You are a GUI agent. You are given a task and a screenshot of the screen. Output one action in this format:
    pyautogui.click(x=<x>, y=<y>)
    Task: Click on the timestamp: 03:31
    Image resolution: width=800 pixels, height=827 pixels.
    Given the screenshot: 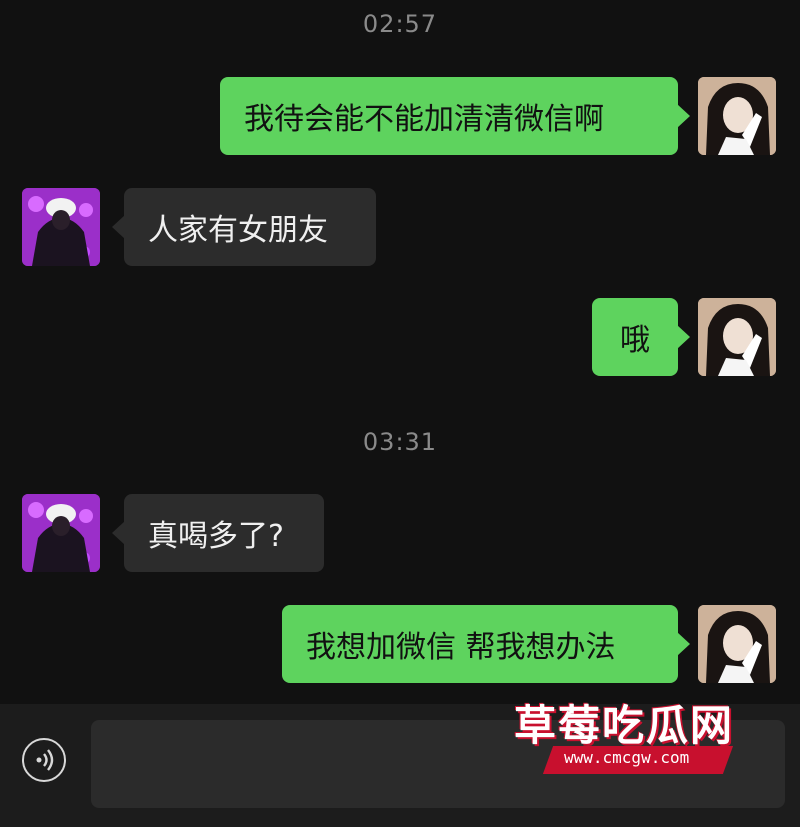 What is the action you would take?
    pyautogui.click(x=400, y=442)
    